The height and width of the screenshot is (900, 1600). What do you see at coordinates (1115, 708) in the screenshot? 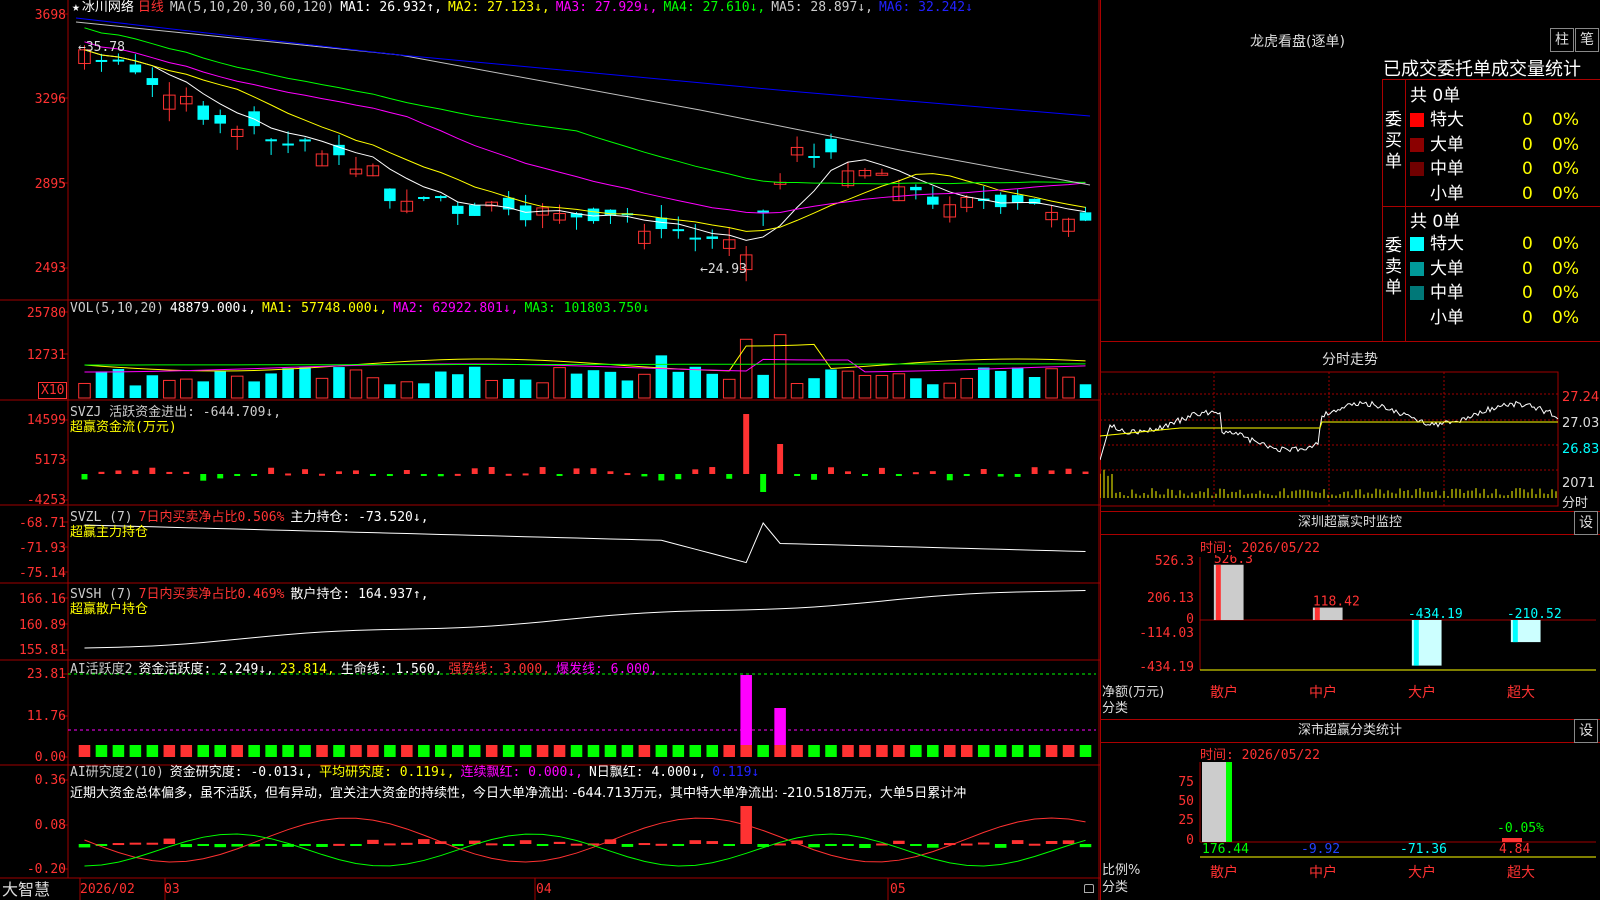
I see `monitor-label-1: 分类` at bounding box center [1115, 708].